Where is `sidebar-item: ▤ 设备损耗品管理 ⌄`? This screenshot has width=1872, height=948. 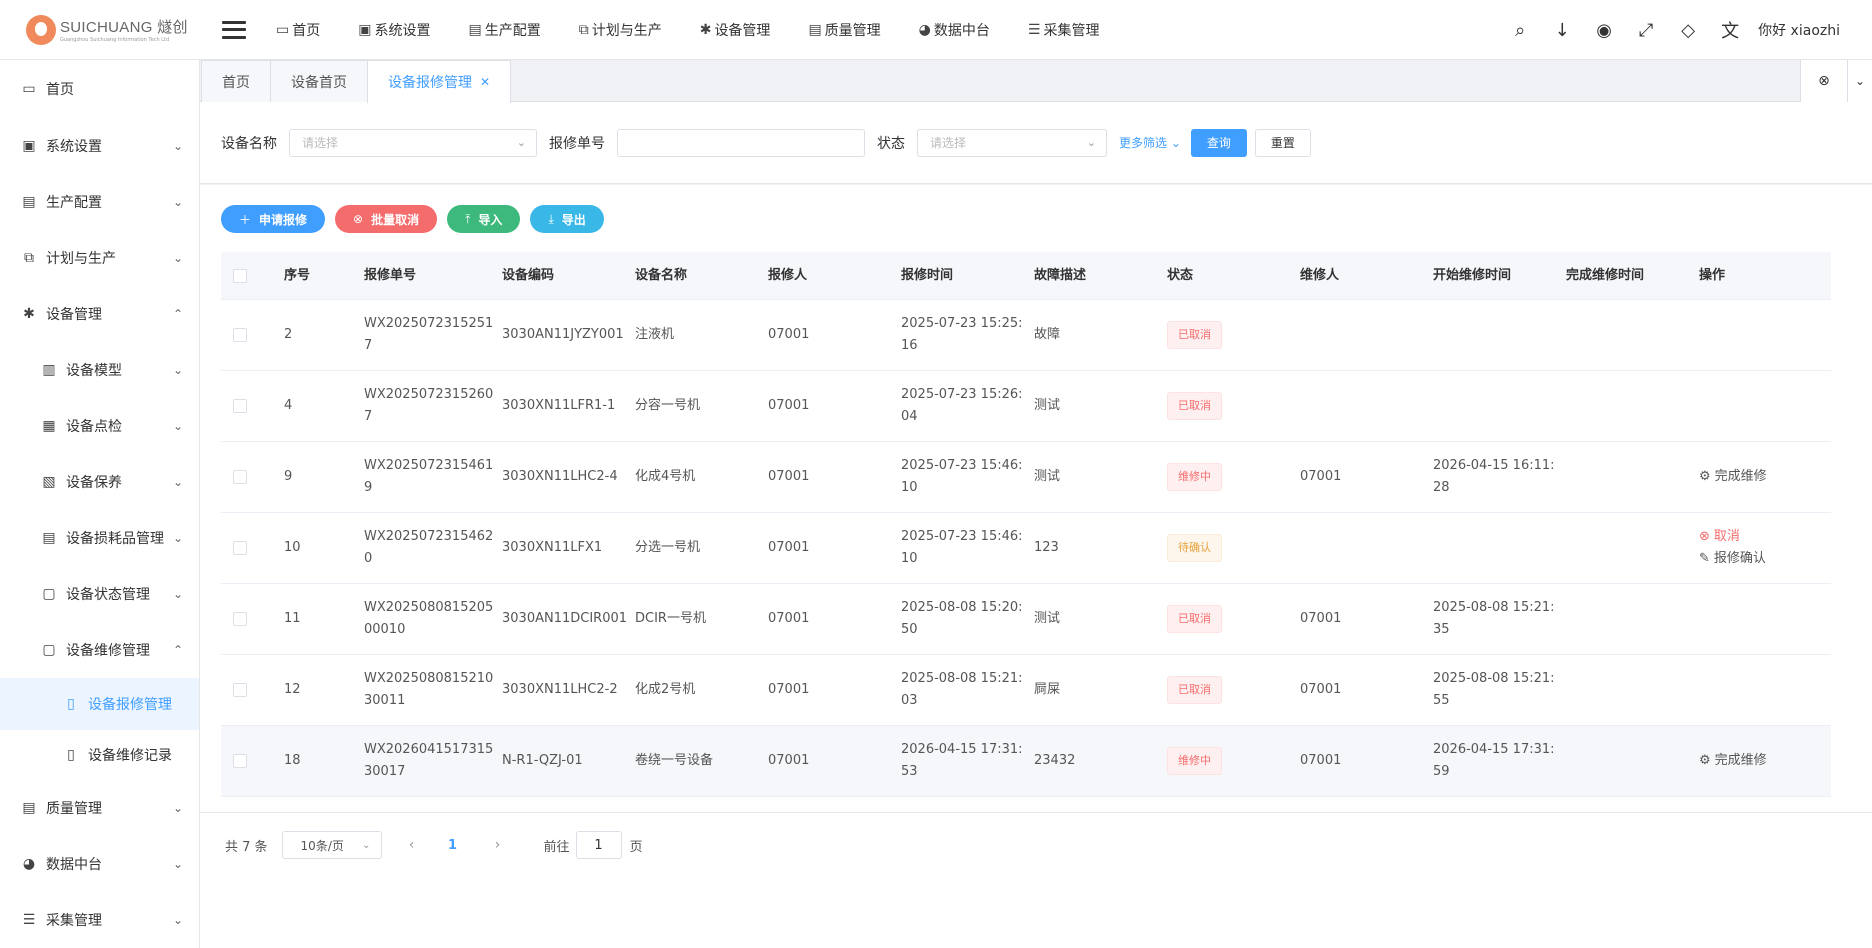 sidebar-item: ▤ 设备损耗品管理 ⌄ is located at coordinates (99, 538).